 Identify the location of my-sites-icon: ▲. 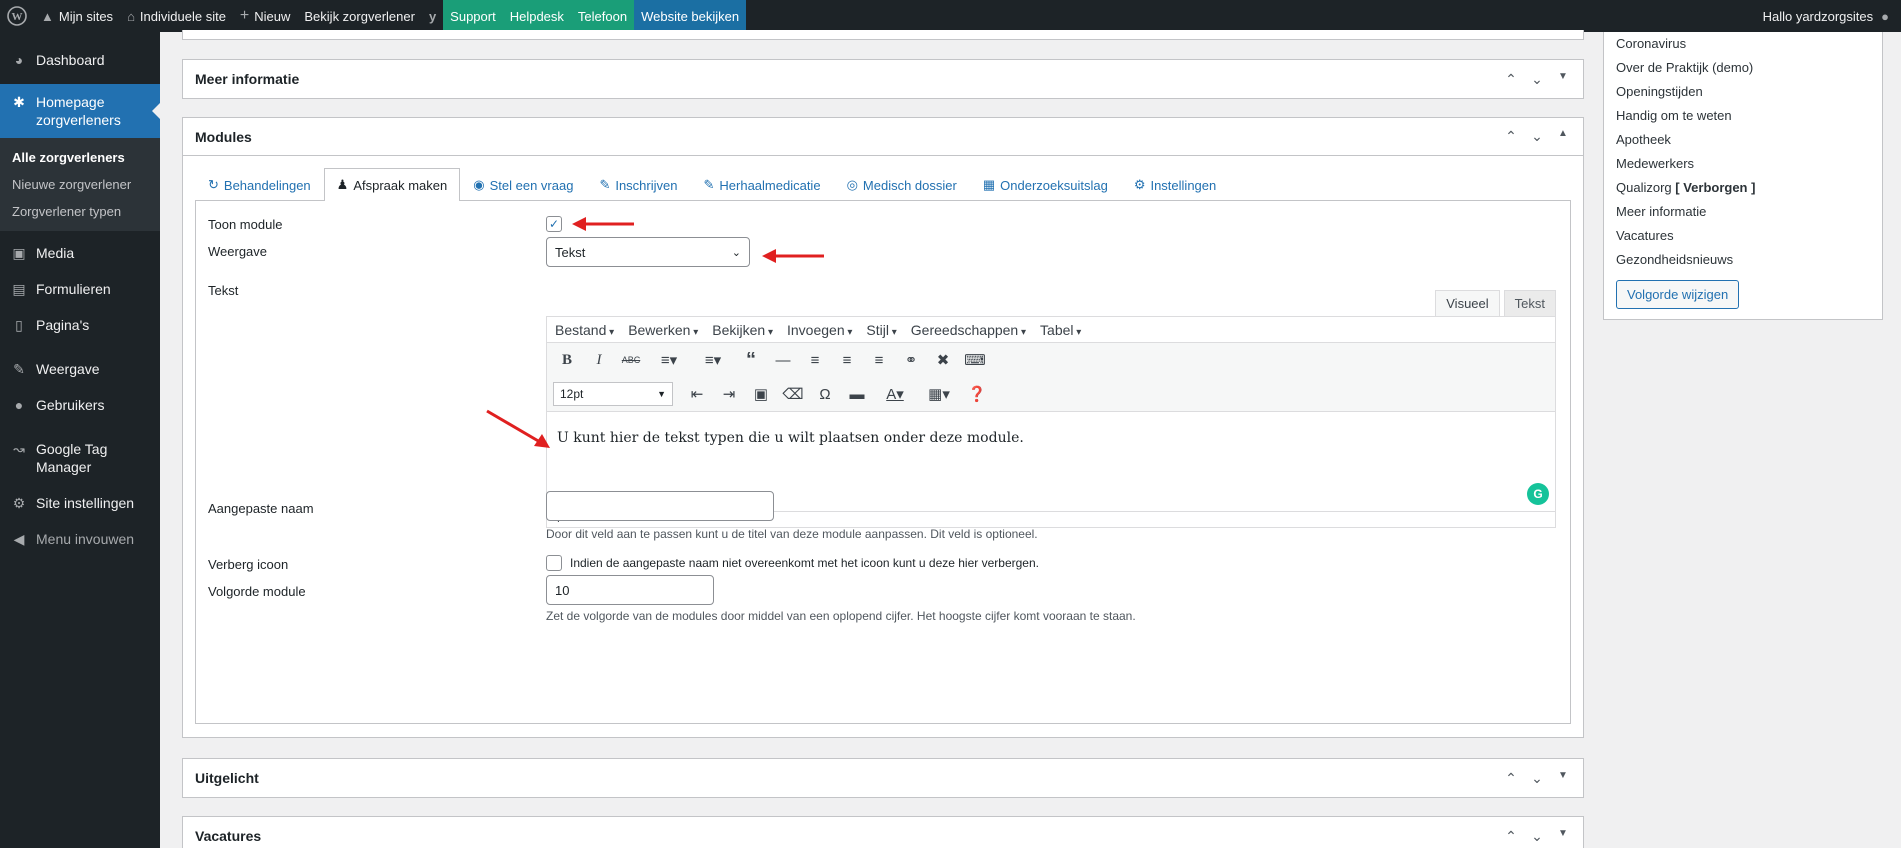
(47, 16).